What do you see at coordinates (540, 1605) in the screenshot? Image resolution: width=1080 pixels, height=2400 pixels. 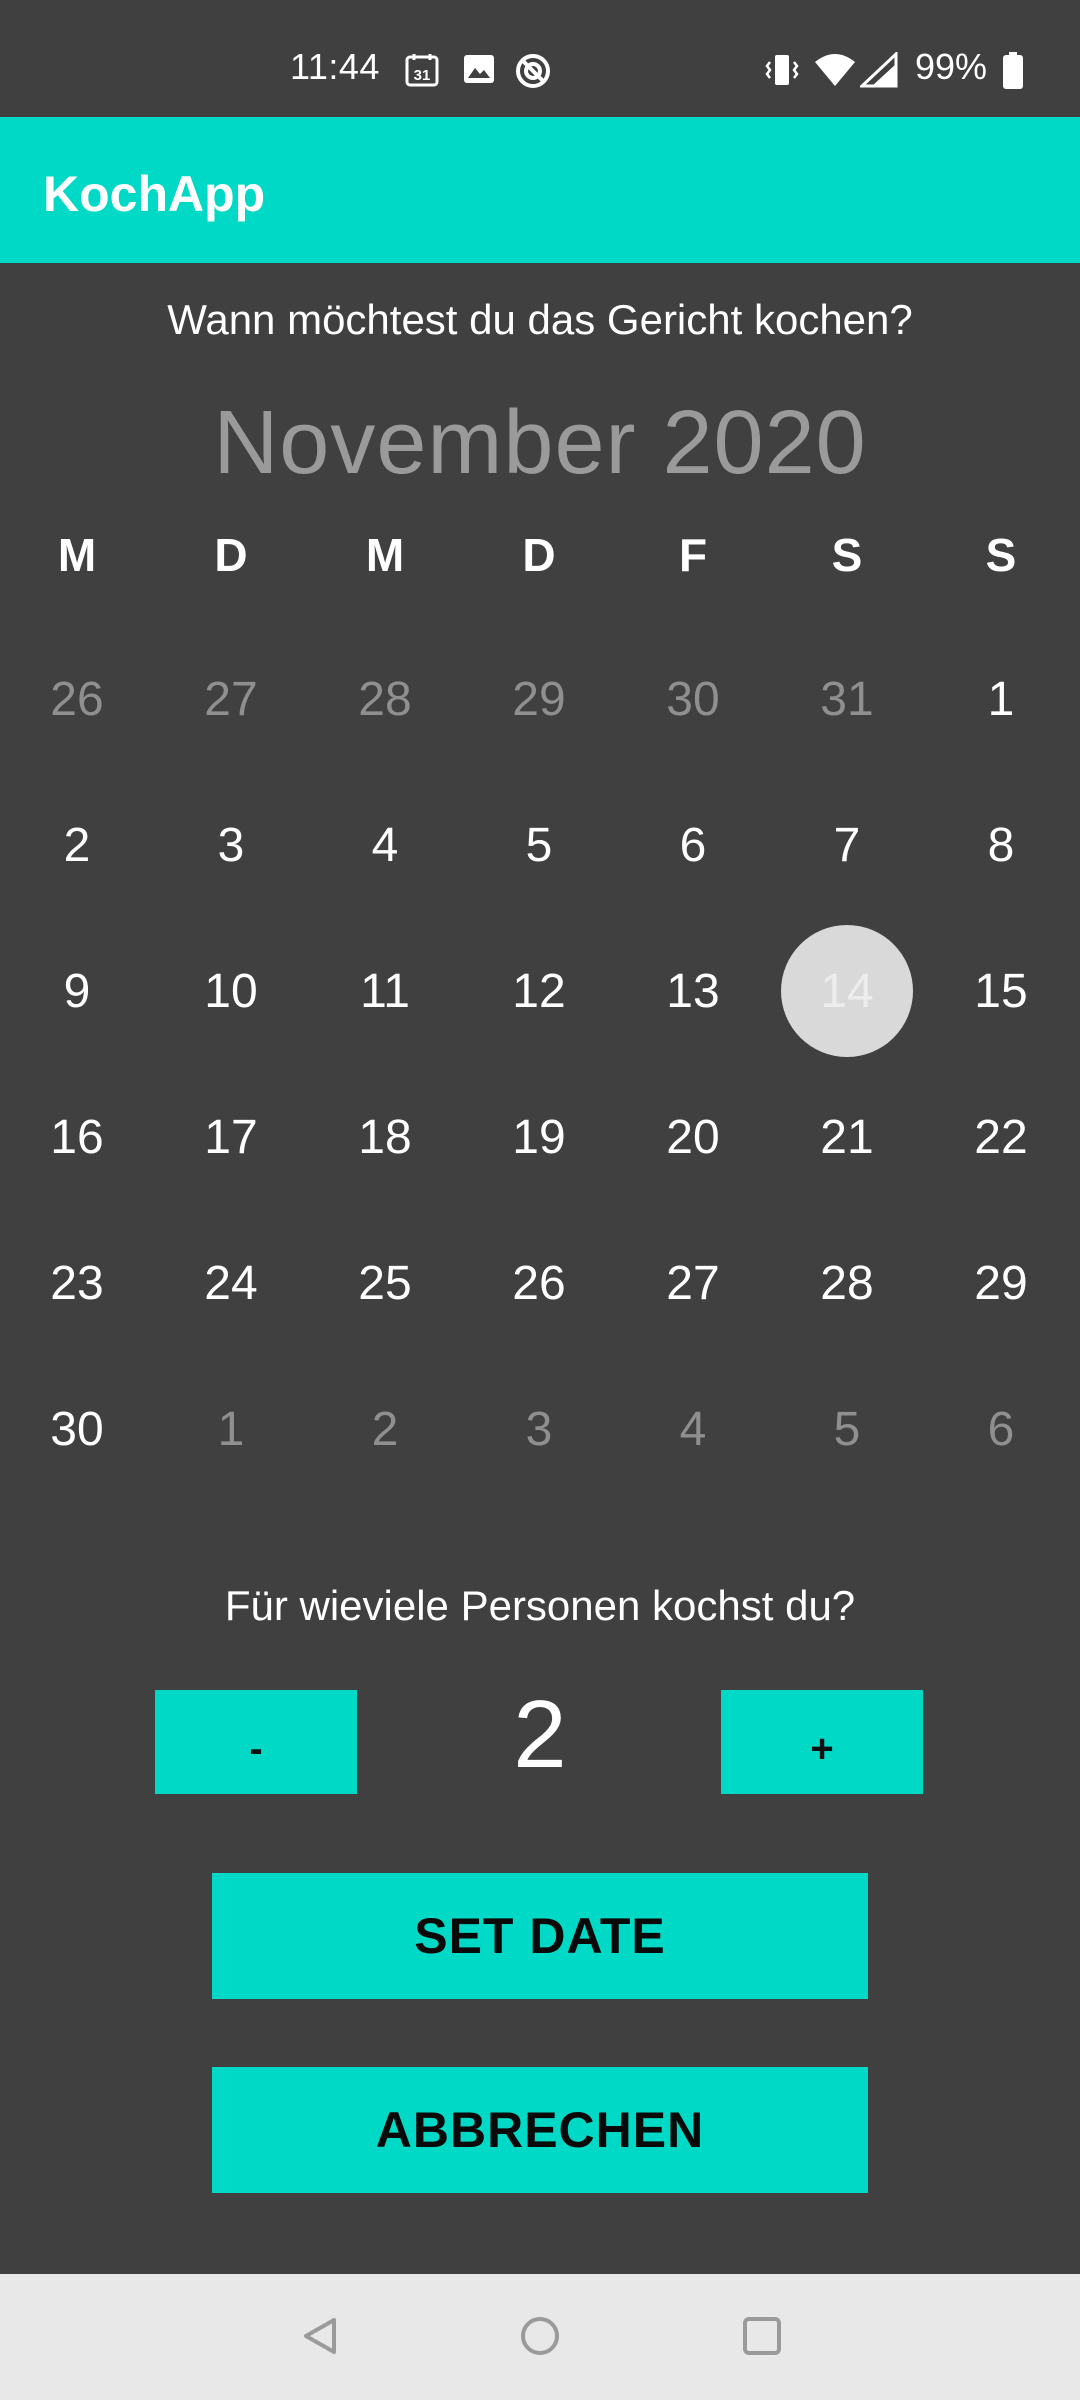 I see `persons-question: Für wieviele Personen kochst du?` at bounding box center [540, 1605].